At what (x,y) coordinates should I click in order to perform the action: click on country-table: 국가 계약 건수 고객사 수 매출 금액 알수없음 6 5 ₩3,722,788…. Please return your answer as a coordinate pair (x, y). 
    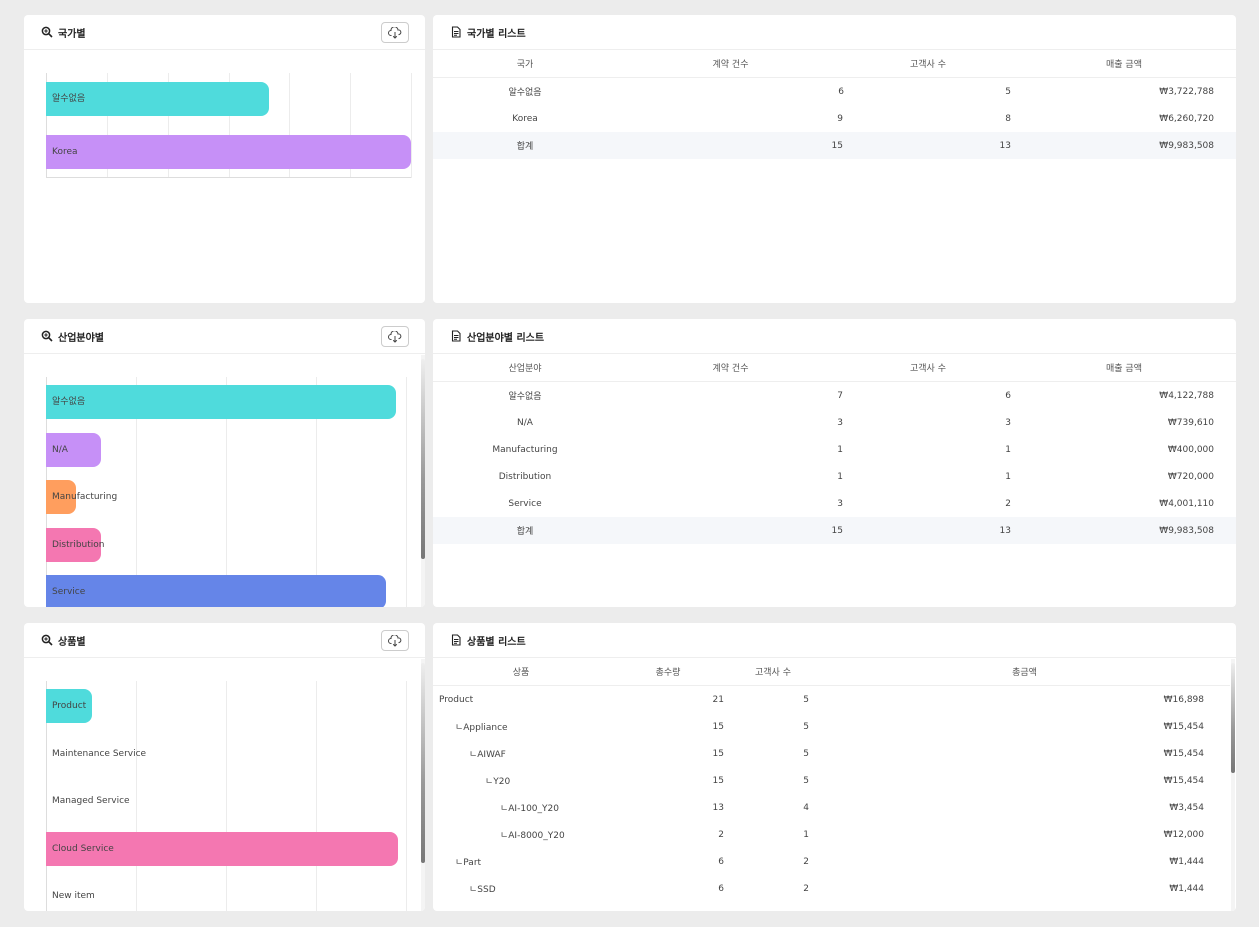
    Looking at the image, I should click on (834, 104).